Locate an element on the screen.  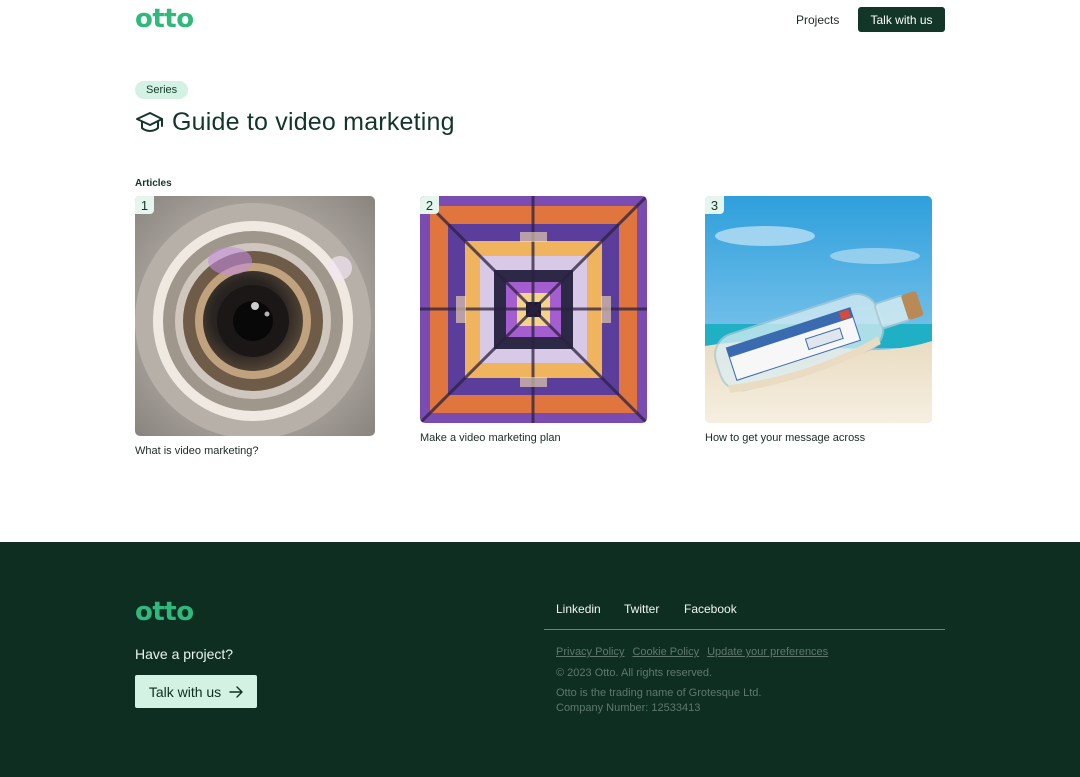
article-title: Make a video marketing plan is located at coordinates (490, 438).